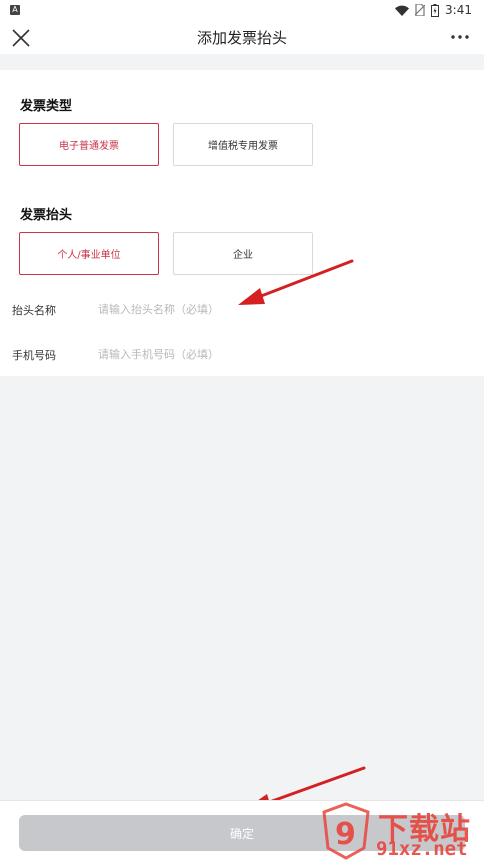 The image size is (484, 862). I want to click on header-name-input, so click(268, 309).